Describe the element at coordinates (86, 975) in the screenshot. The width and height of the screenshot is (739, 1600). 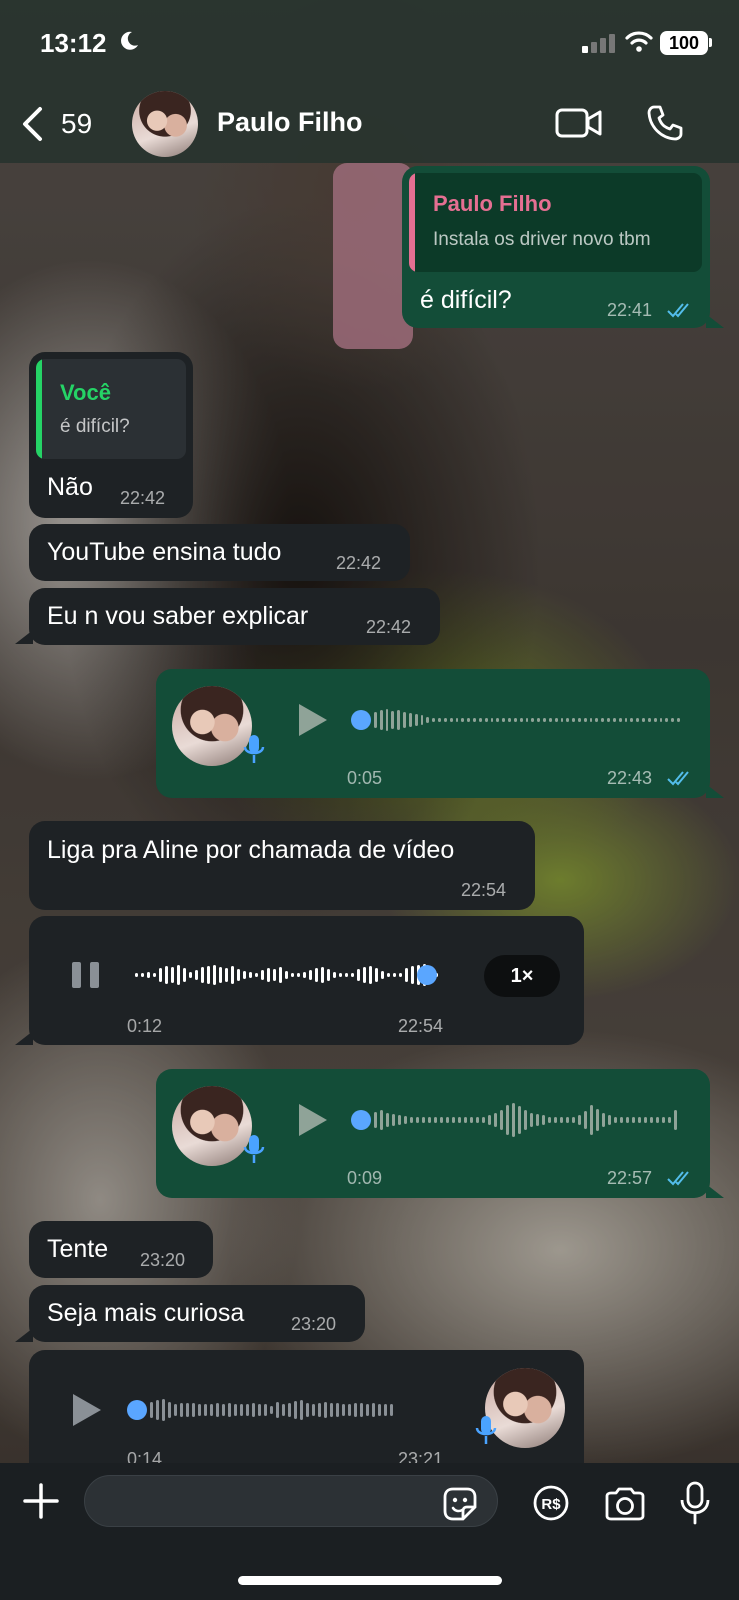
I see `pause-icon` at that location.